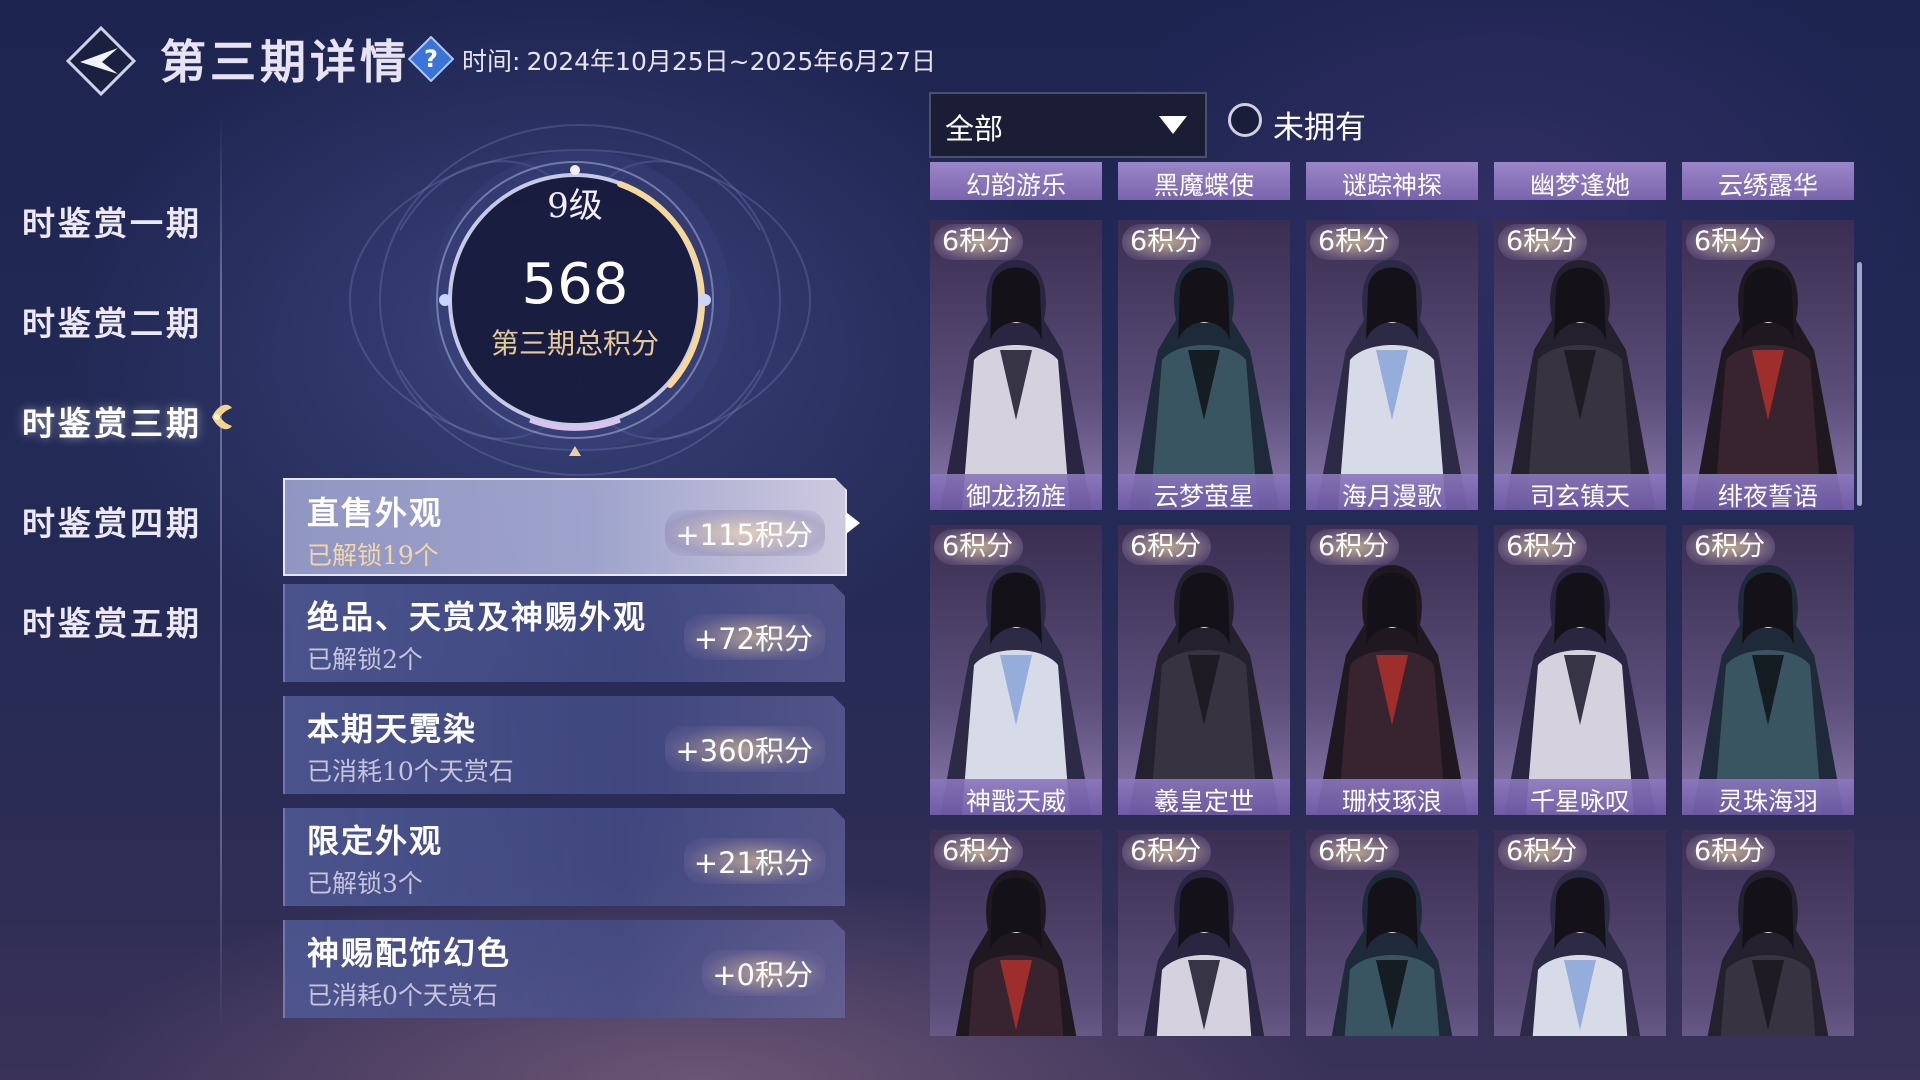  What do you see at coordinates (1392, 181) in the screenshot?
I see `costume-card-partial: 谜踪神探` at bounding box center [1392, 181].